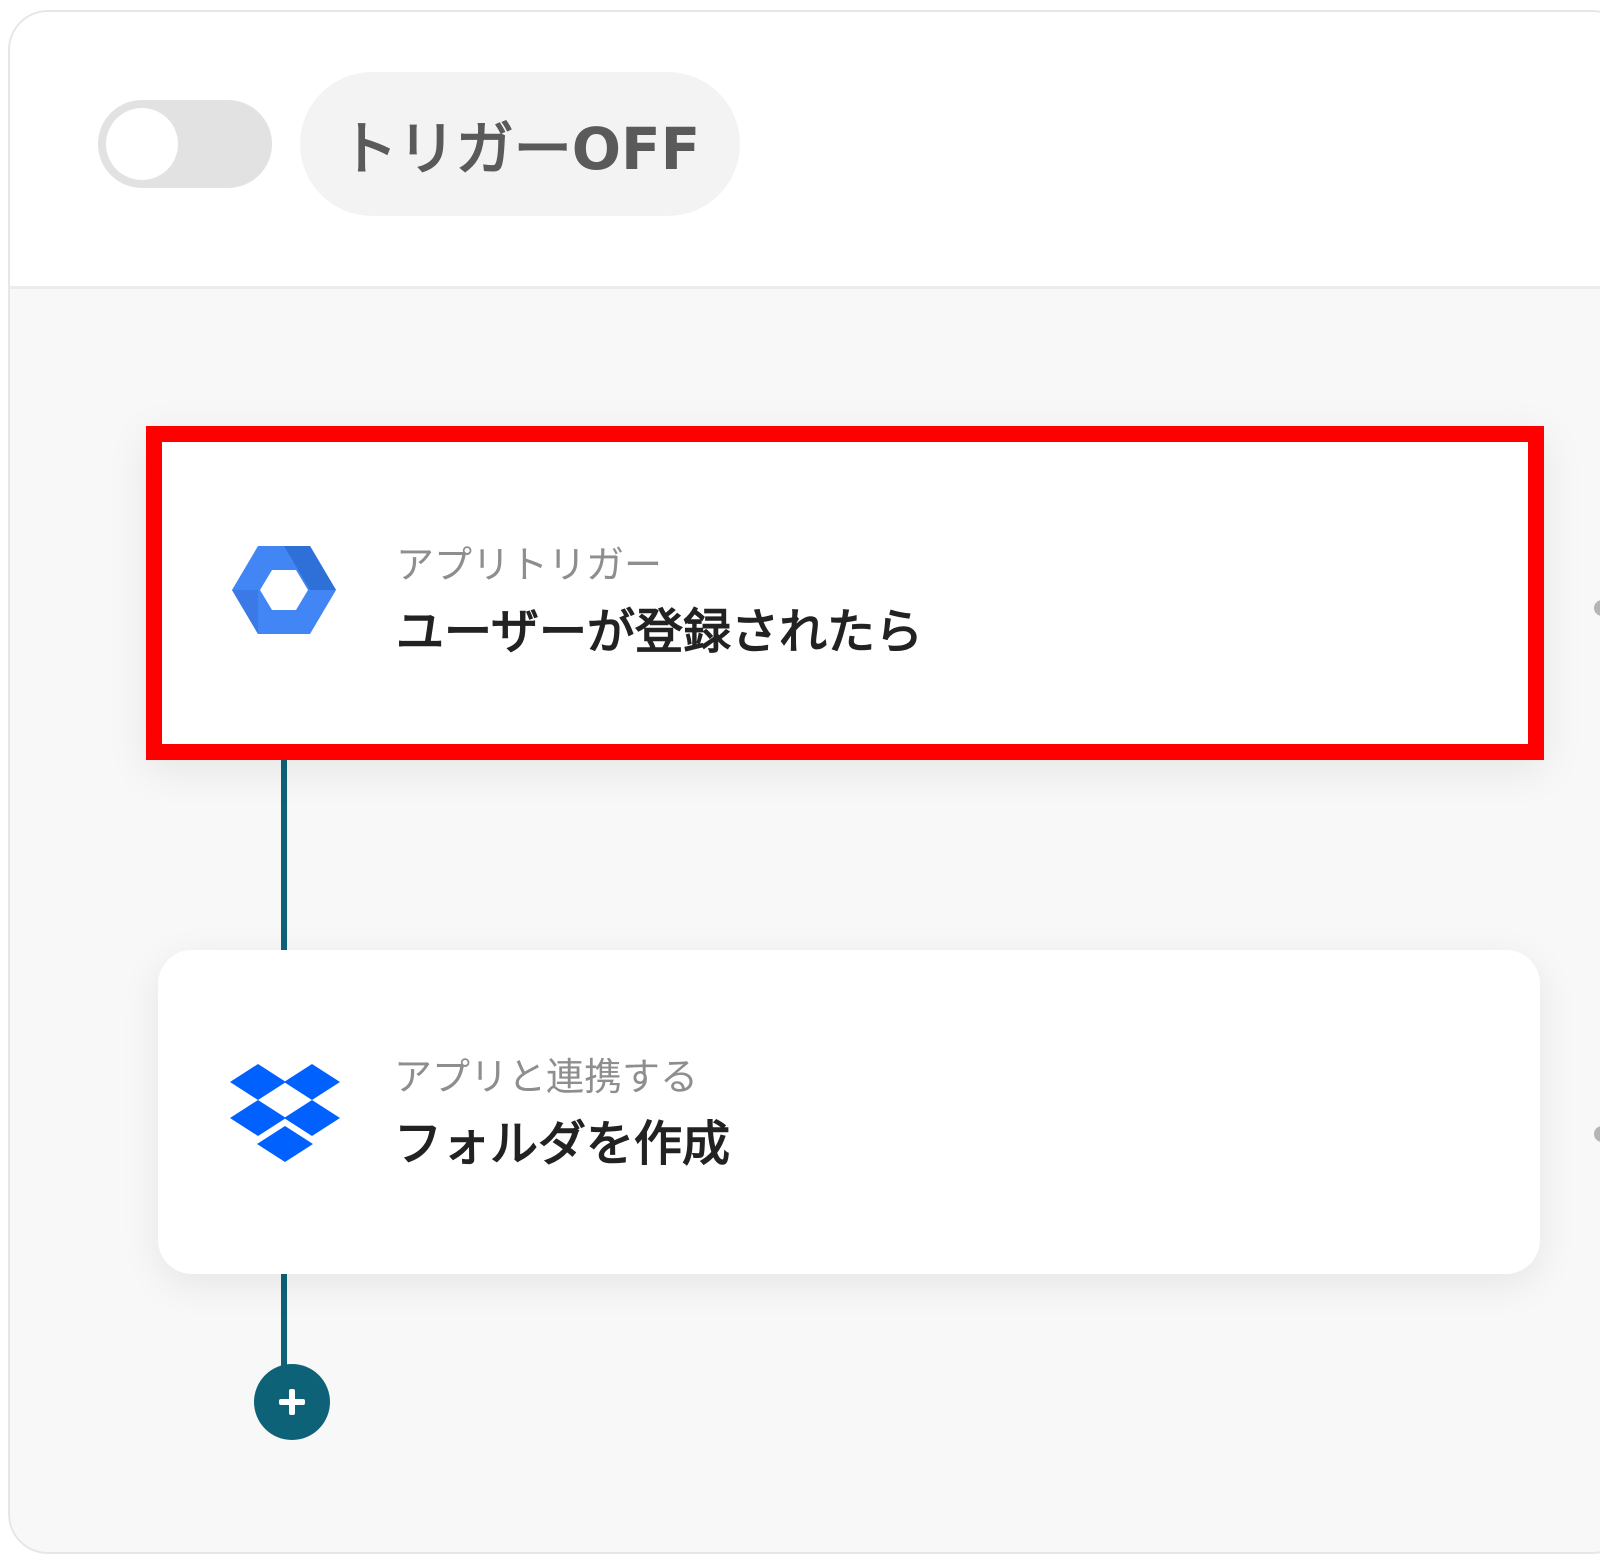 Image resolution: width=1600 pixels, height=1554 pixels. What do you see at coordinates (142, 144) in the screenshot?
I see `toggle-knob` at bounding box center [142, 144].